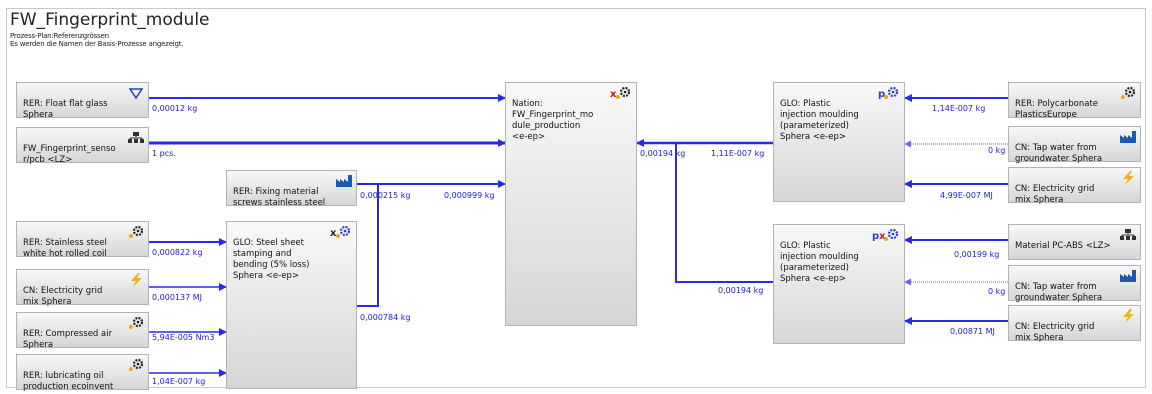  Describe the element at coordinates (885, 235) in the screenshot. I see `px-gear-icon: px` at that location.